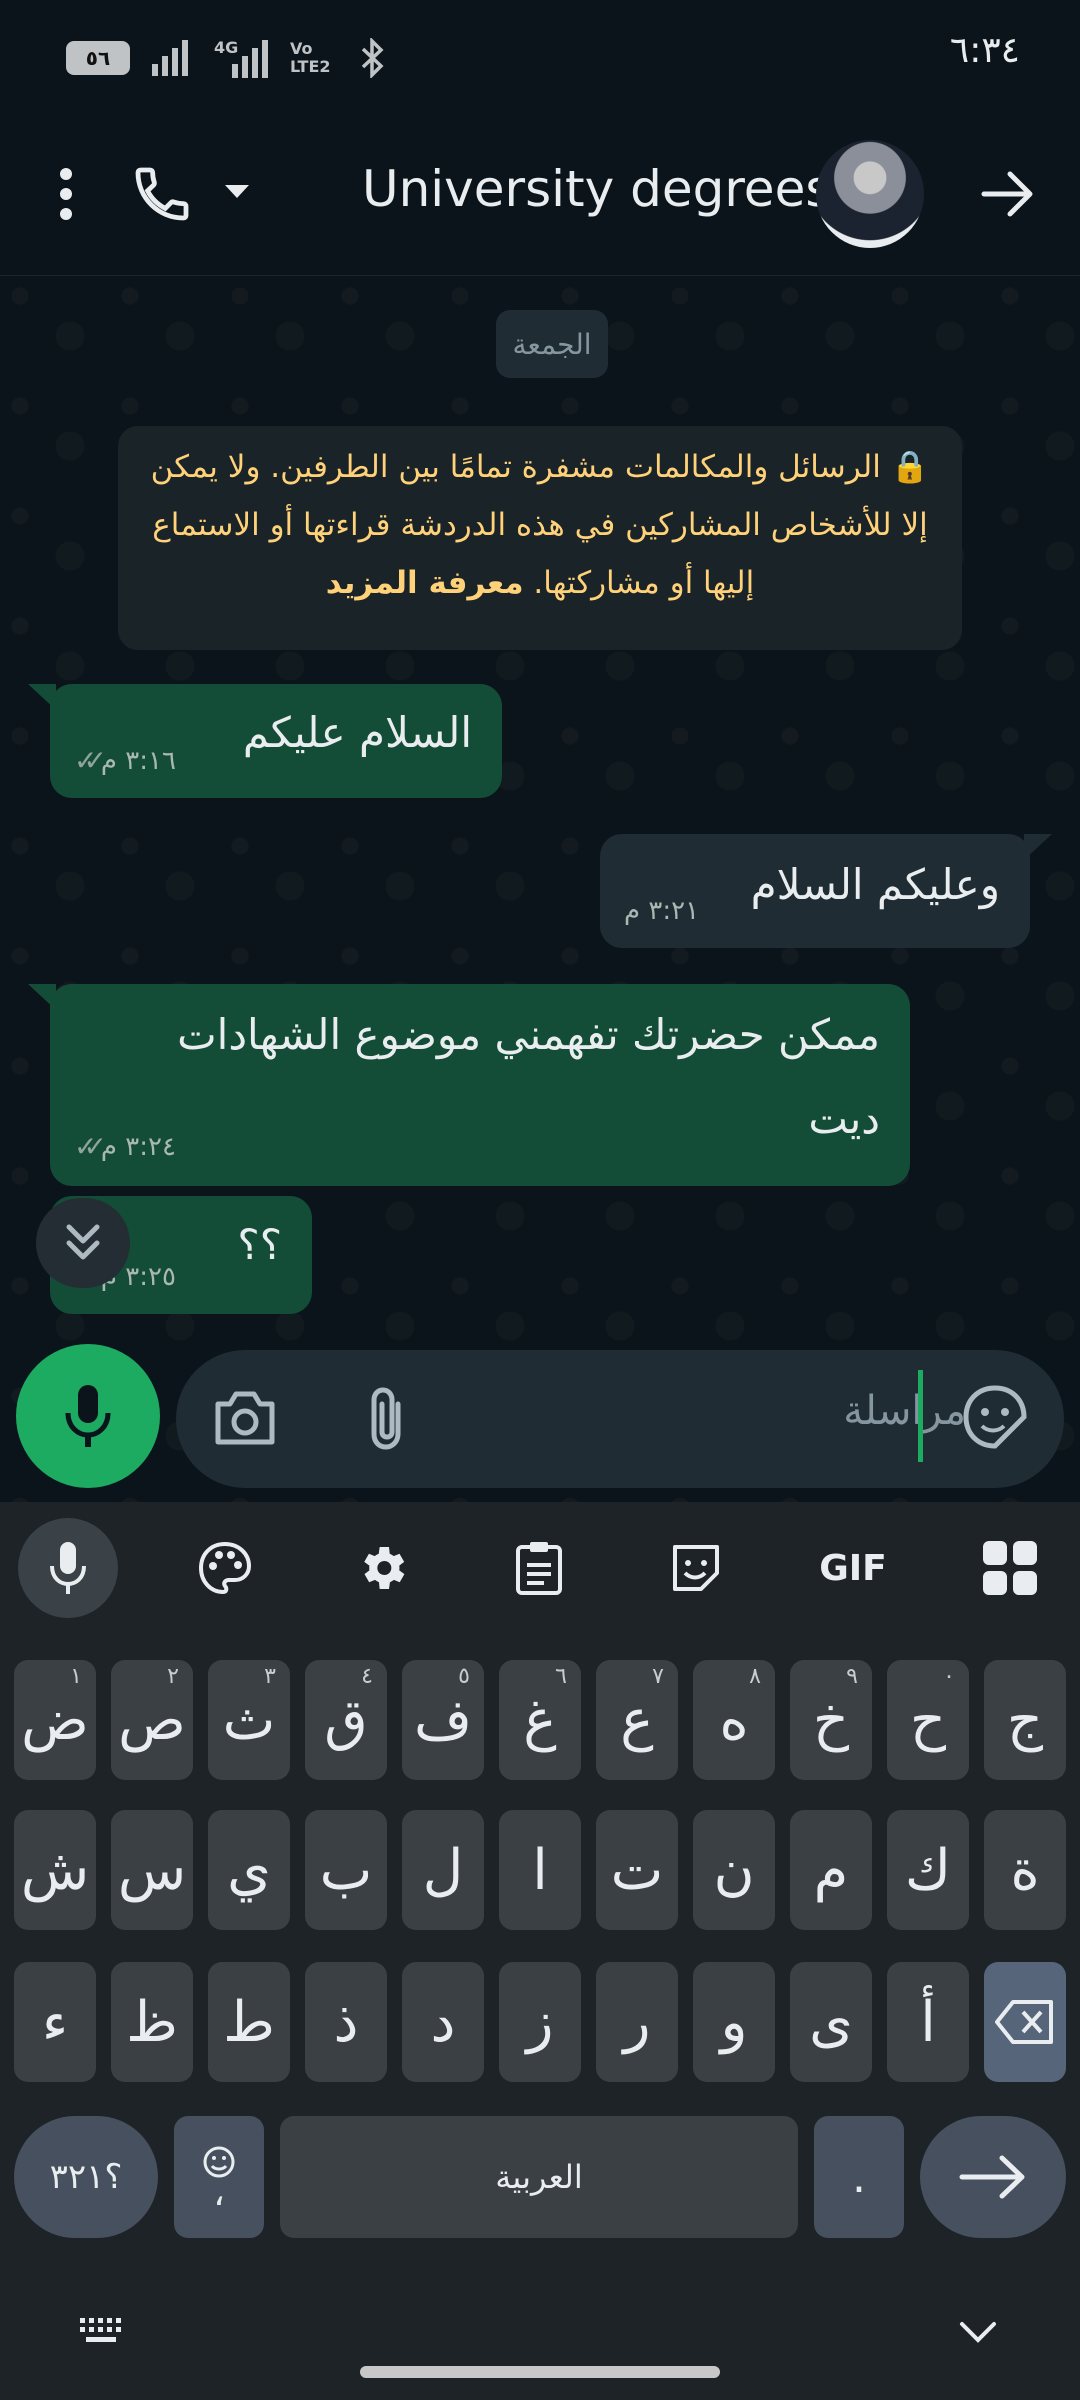  What do you see at coordinates (162, 196) in the screenshot?
I see `phone-icon` at bounding box center [162, 196].